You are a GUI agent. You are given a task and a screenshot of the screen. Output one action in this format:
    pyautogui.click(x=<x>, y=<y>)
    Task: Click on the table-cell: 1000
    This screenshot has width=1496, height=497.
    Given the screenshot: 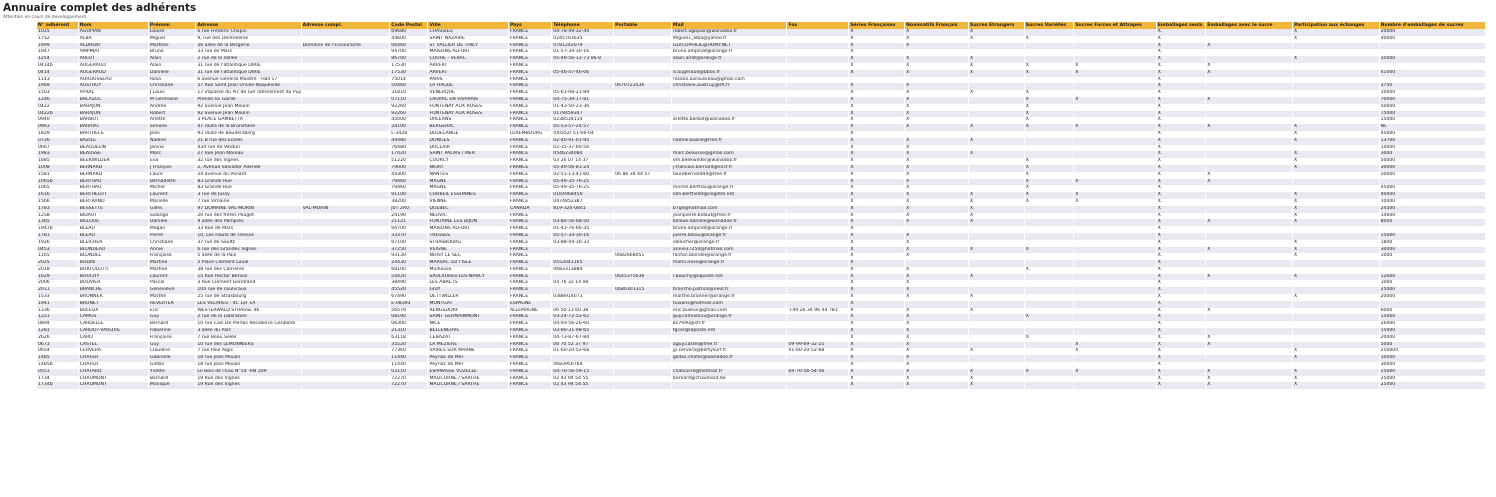 What is the action you would take?
    pyautogui.click(x=1433, y=257)
    